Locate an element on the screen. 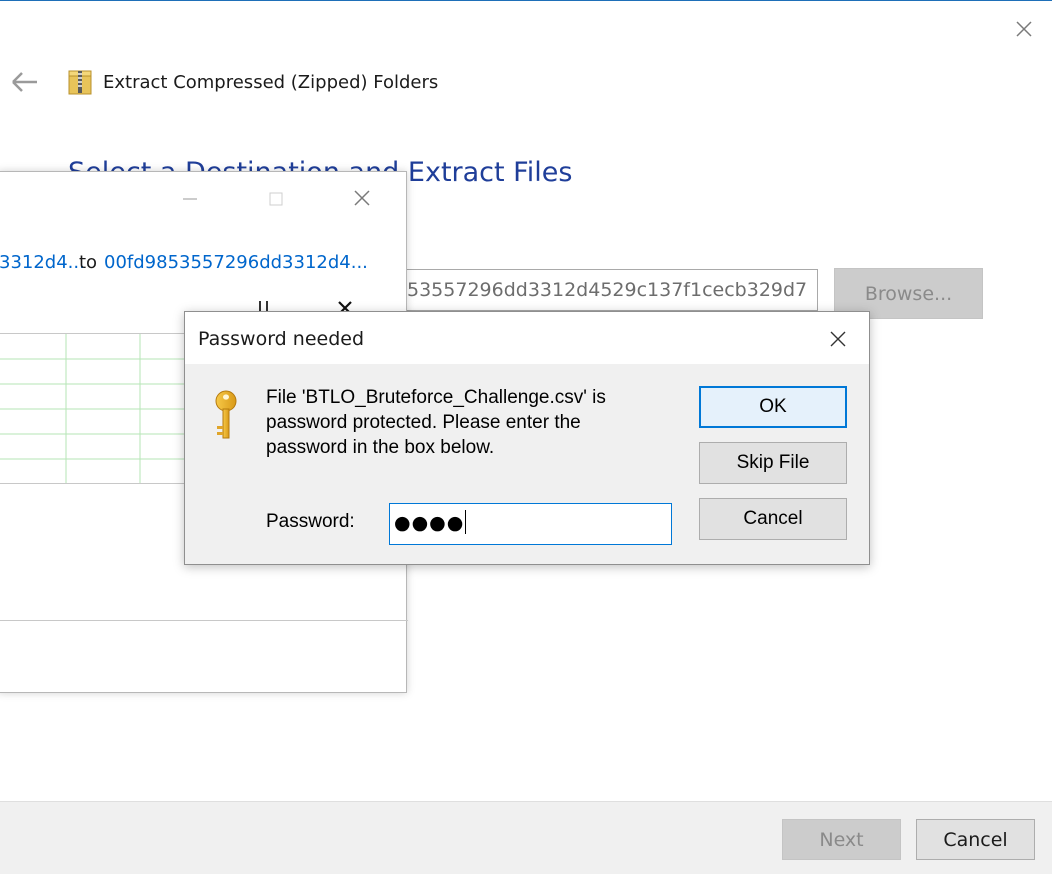  destination-path-input: 53557296dd3312d4529c137f1cecb329d7 is located at coordinates (607, 290).